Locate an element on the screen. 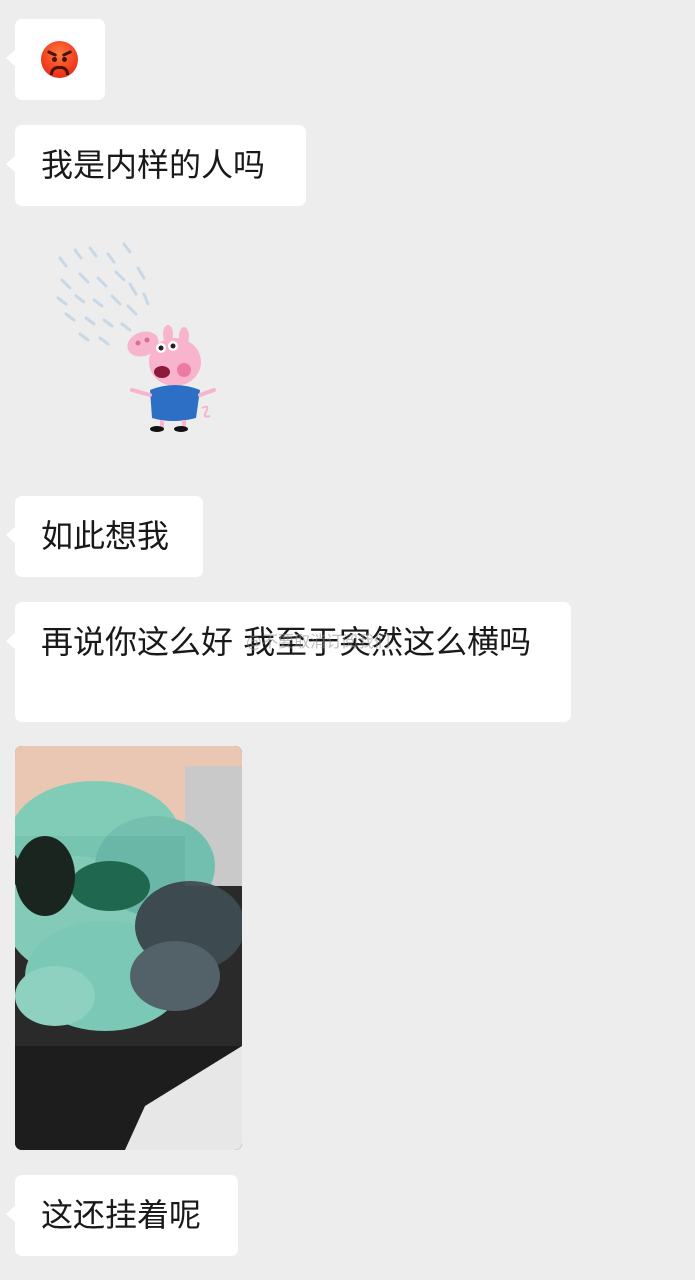  angry-face-icon is located at coordinates (59, 59).